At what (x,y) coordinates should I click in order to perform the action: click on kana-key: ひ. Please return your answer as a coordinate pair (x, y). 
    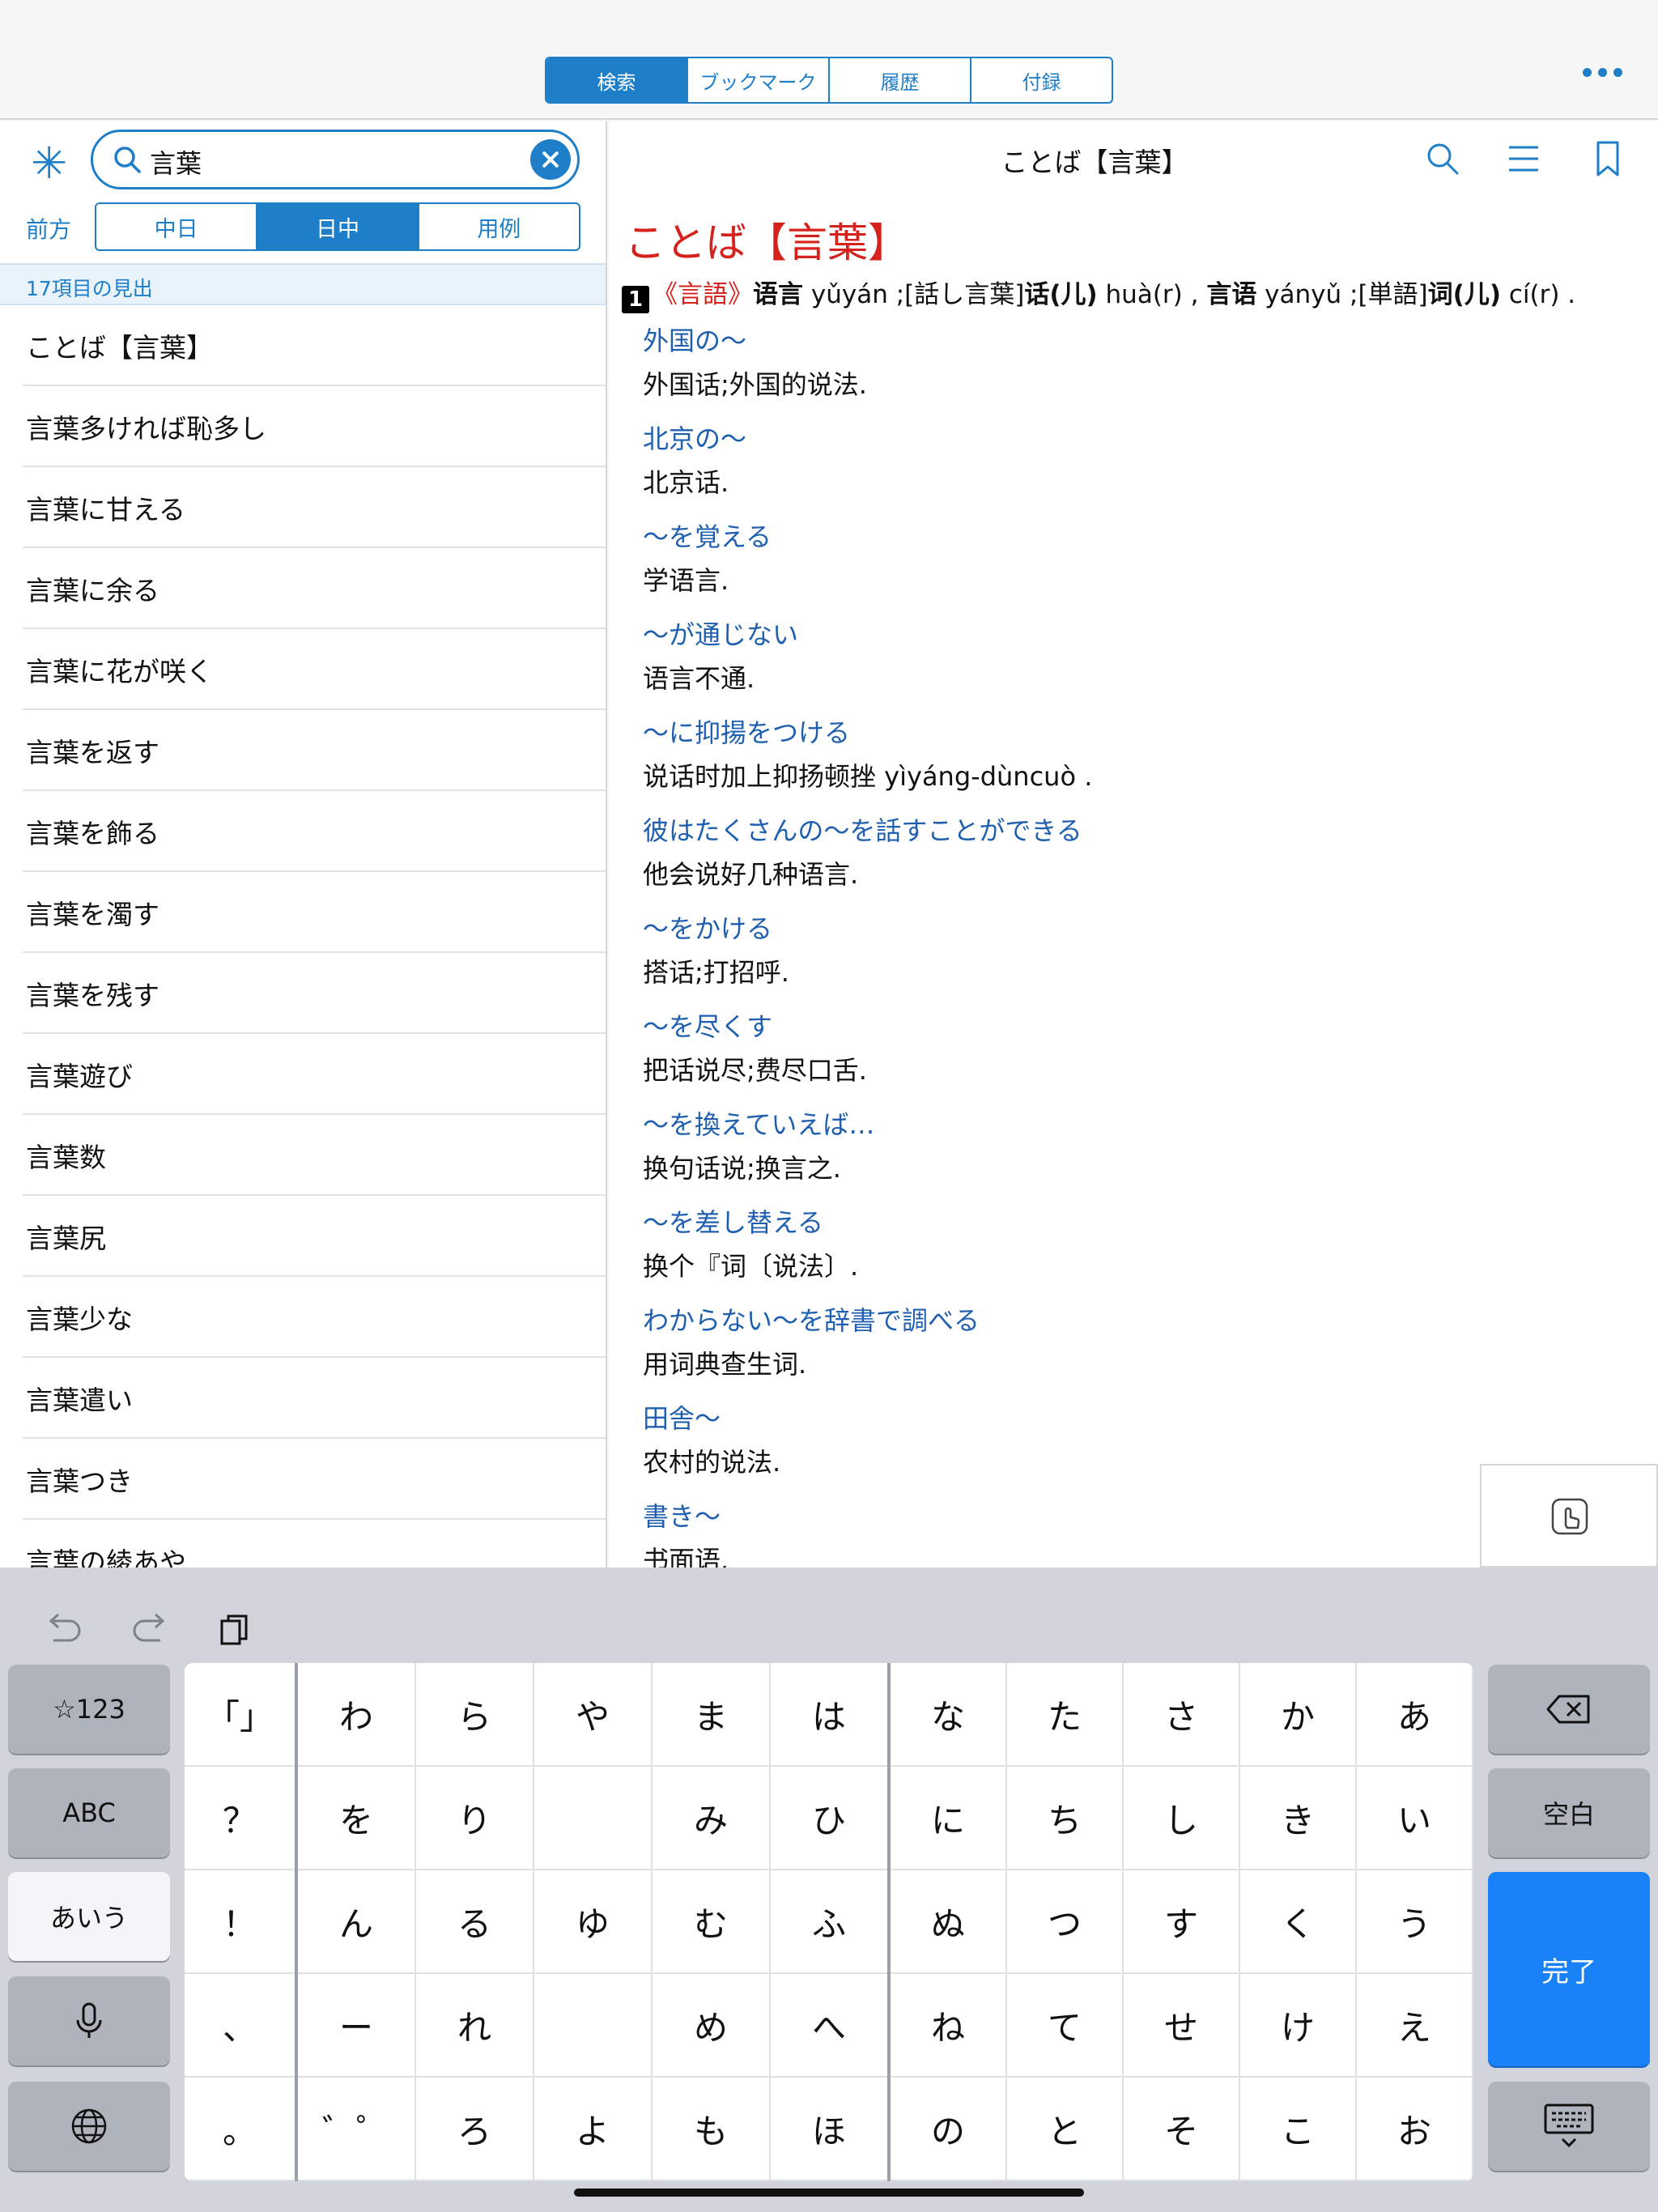
    Looking at the image, I should click on (830, 1819).